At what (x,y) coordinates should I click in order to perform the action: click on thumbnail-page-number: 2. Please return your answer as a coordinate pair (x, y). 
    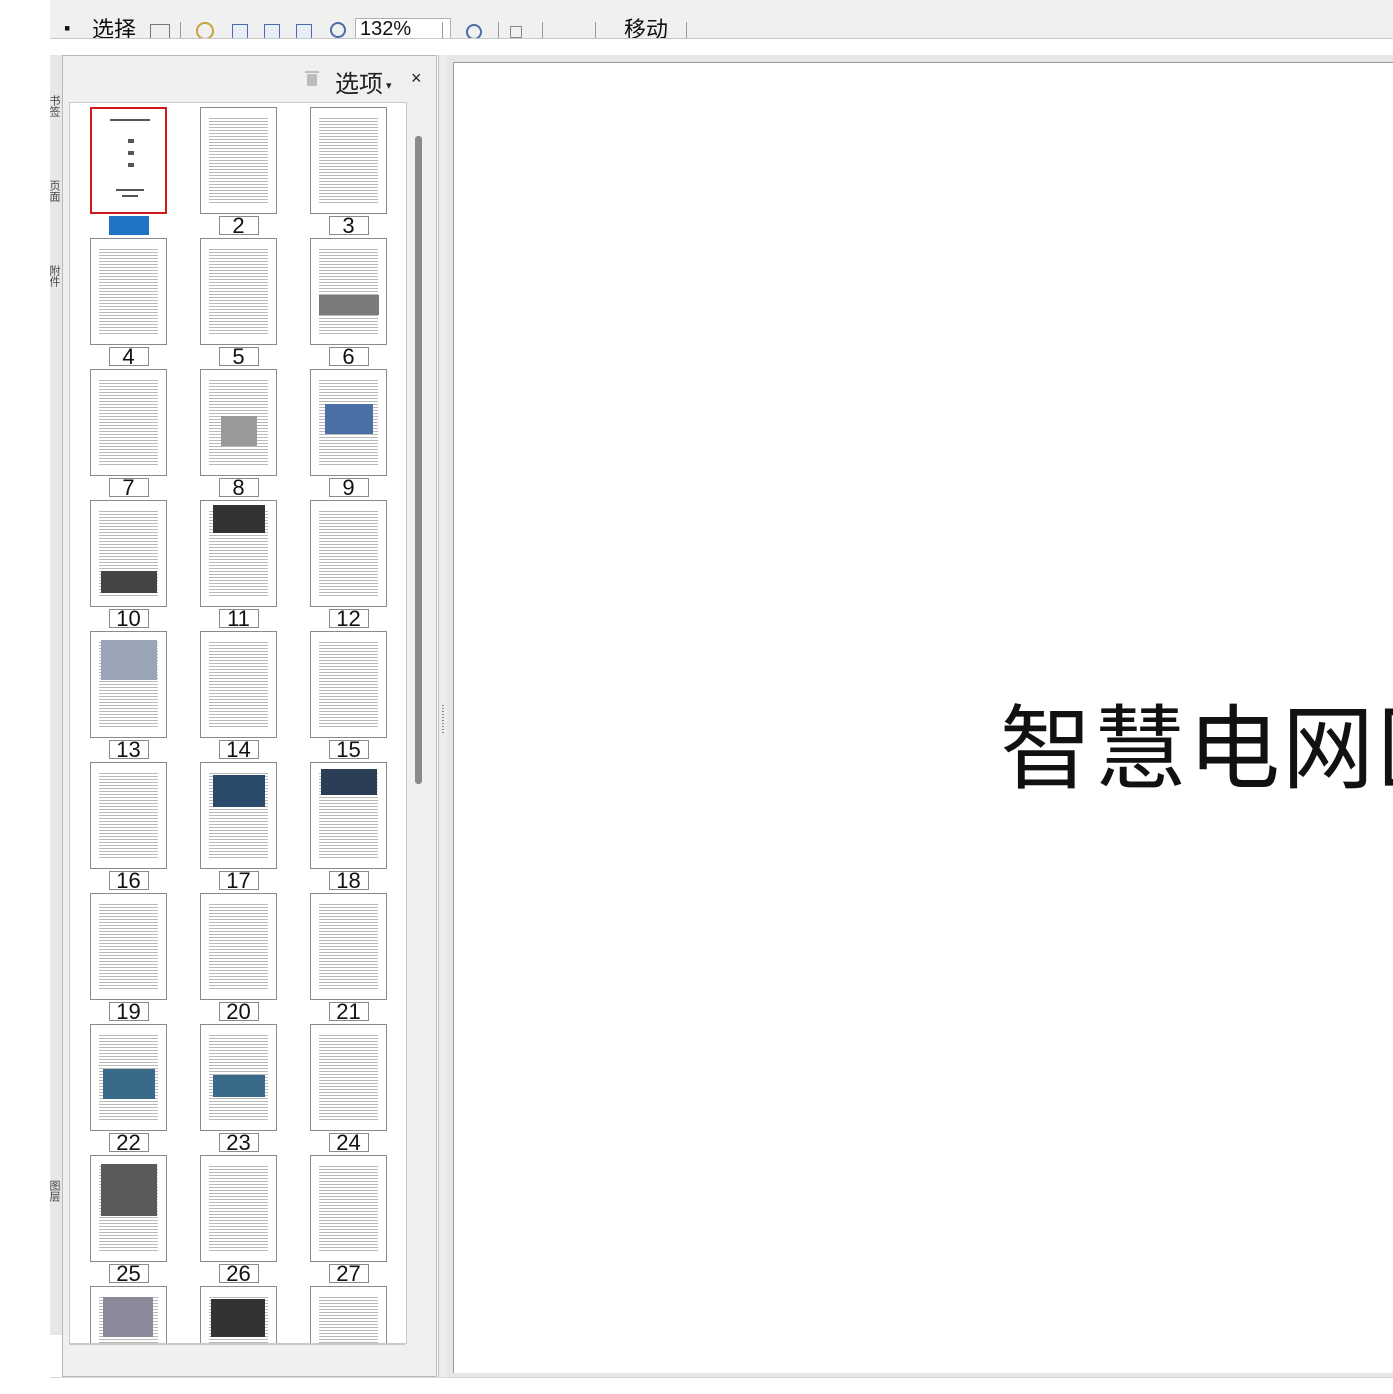
    Looking at the image, I should click on (238, 226).